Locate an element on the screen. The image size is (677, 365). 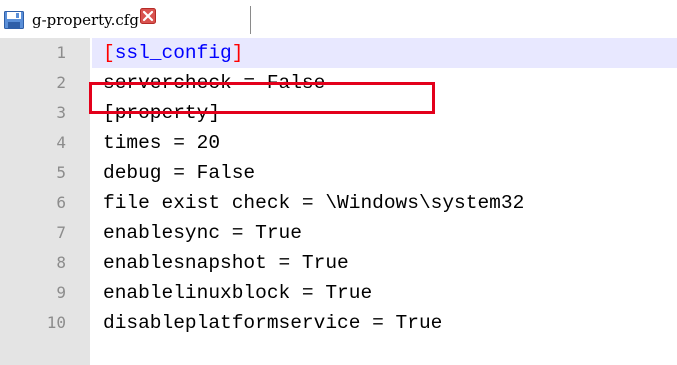
line-number: 5 is located at coordinates (61, 172).